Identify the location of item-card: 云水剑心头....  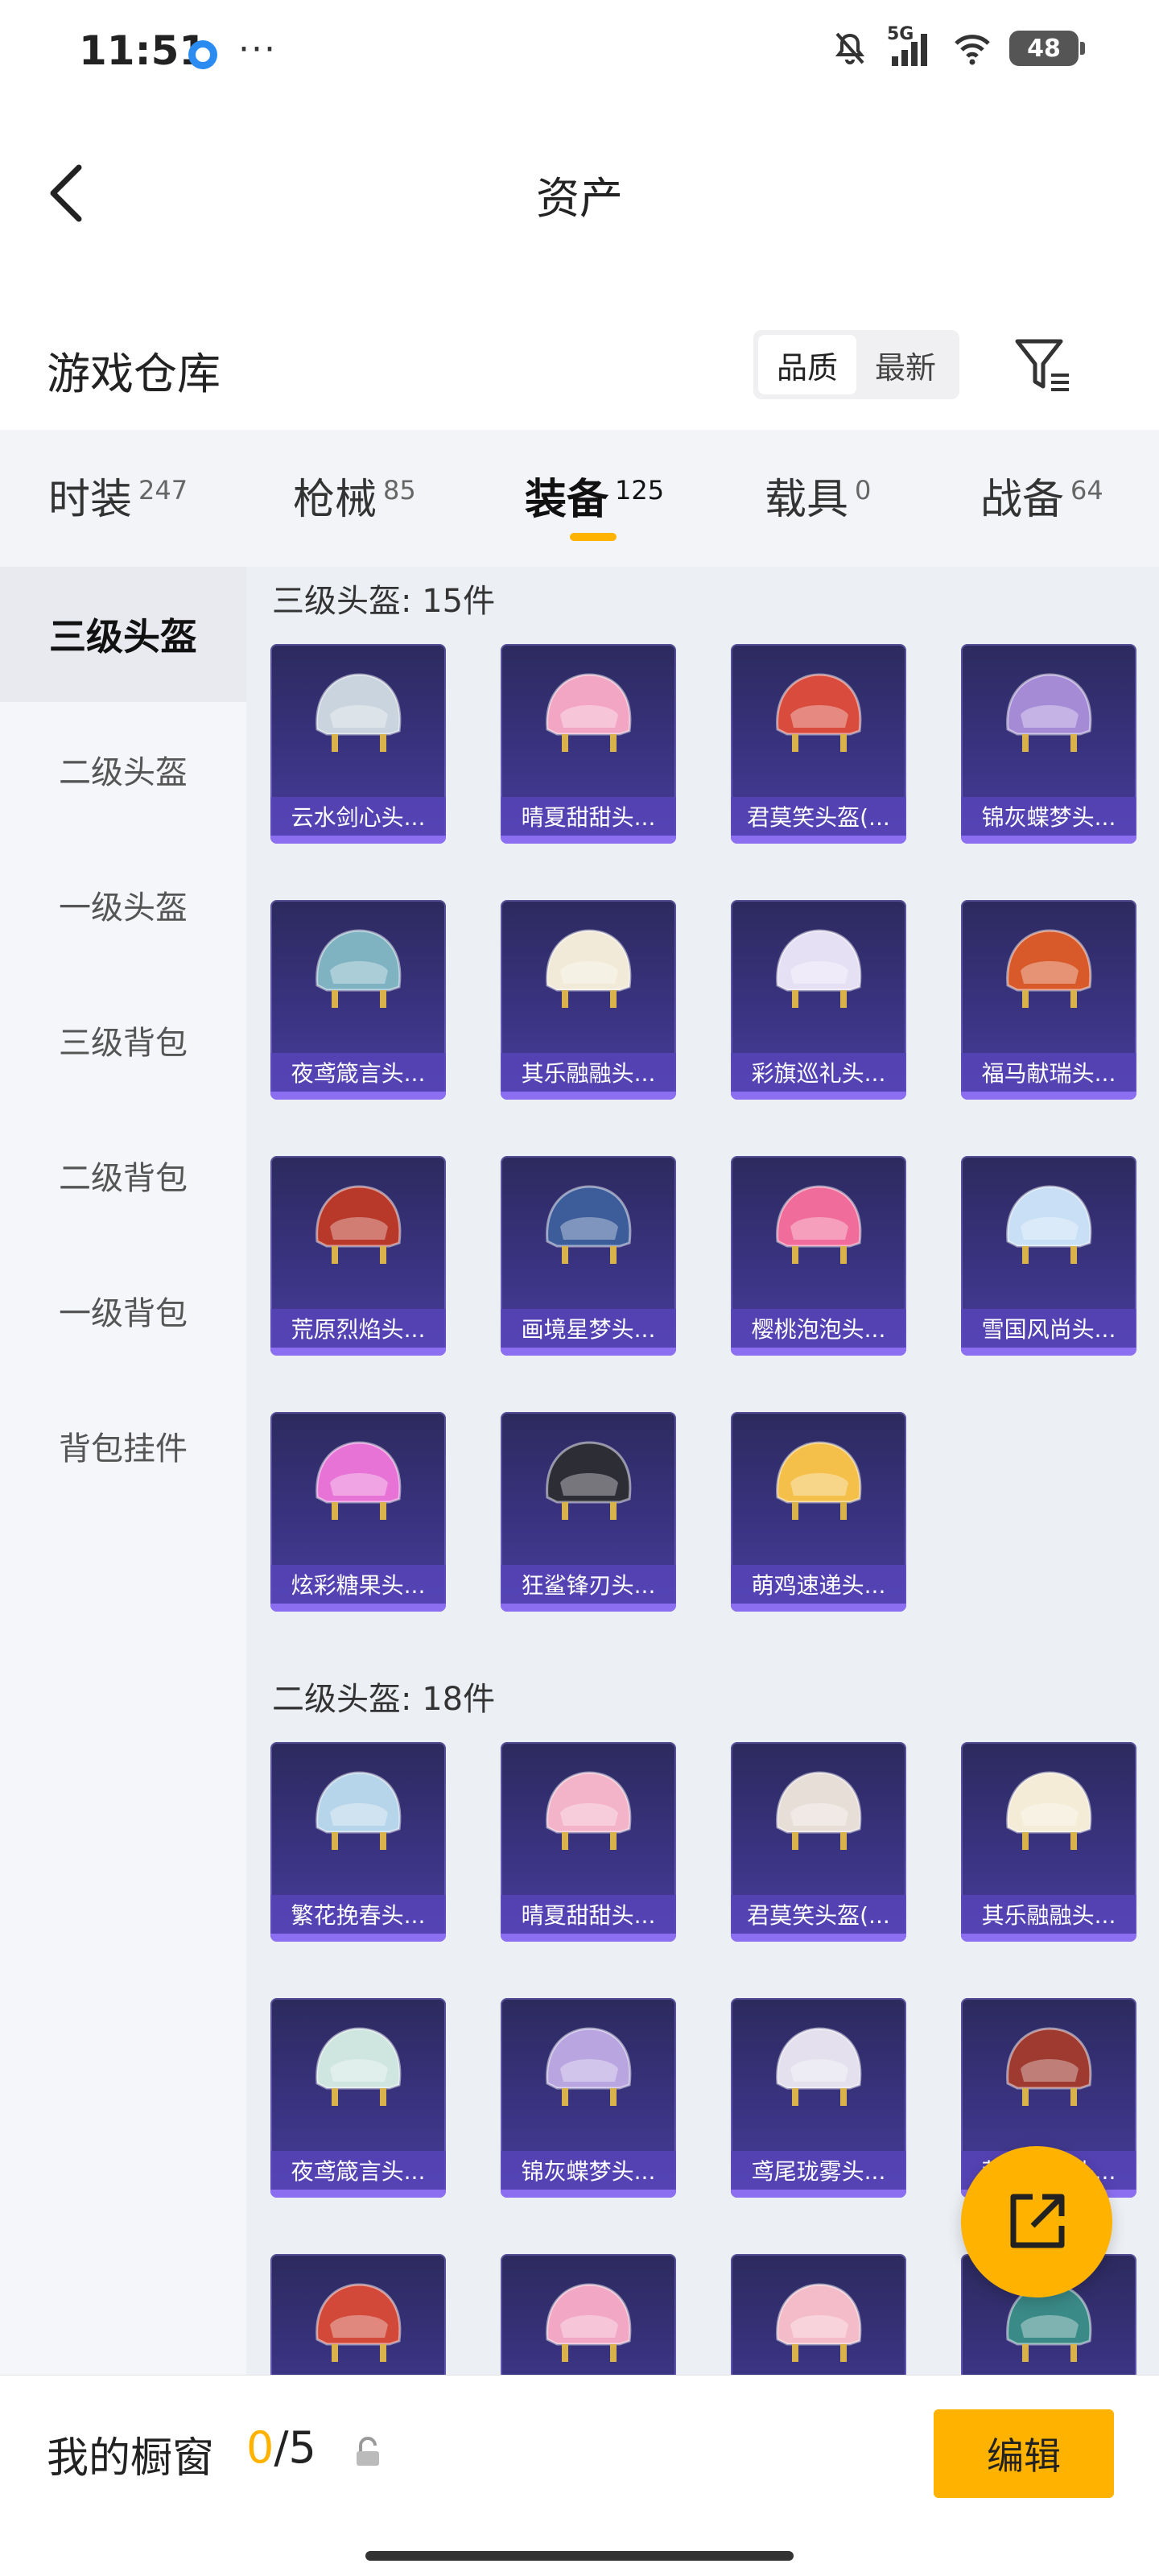
(358, 744).